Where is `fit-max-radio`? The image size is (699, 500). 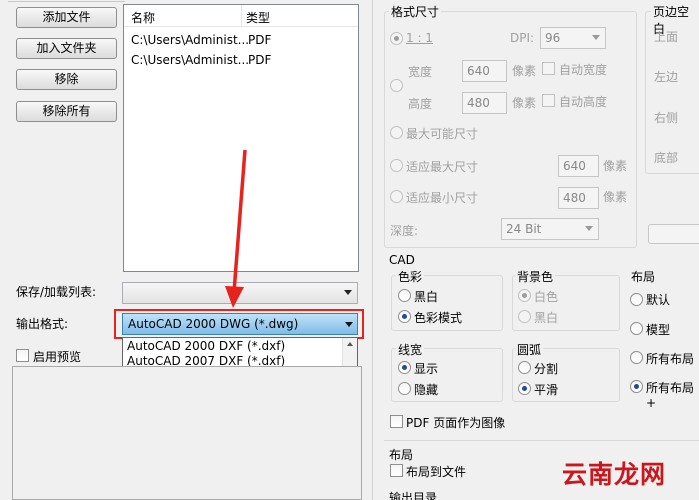
fit-max-radio is located at coordinates (396, 165).